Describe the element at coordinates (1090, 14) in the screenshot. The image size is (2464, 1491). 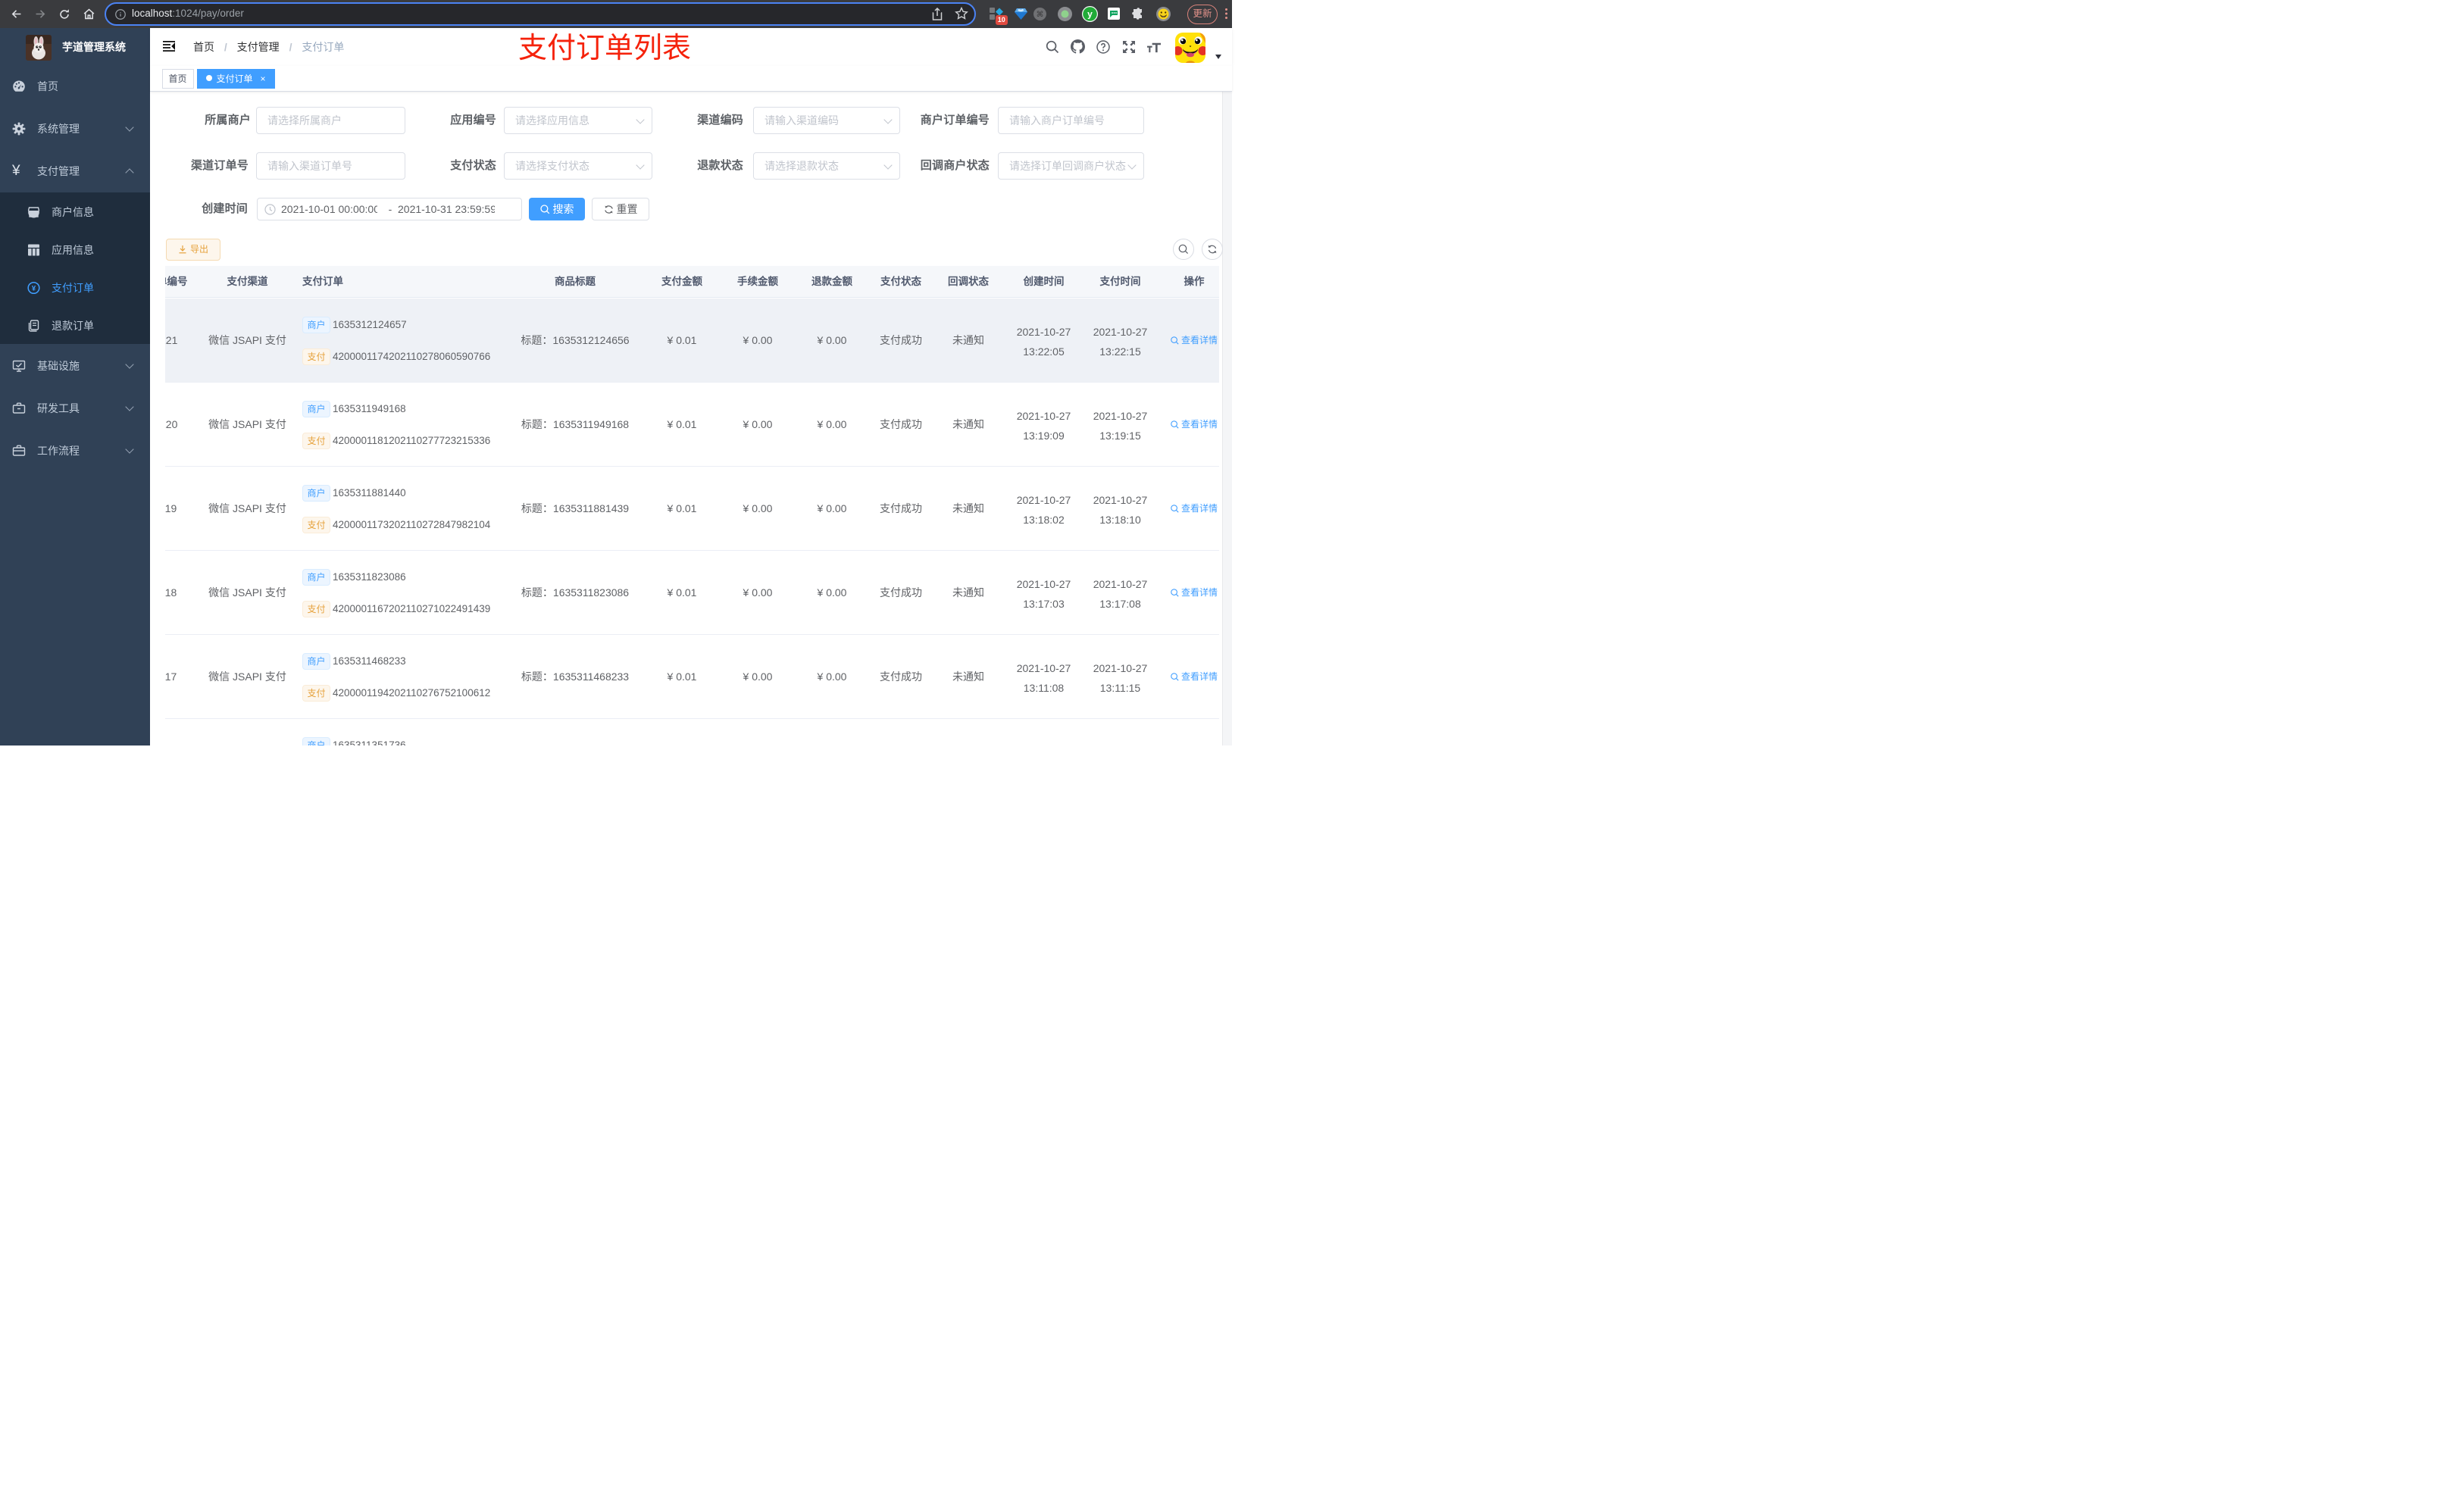
I see `svg-text: y` at that location.